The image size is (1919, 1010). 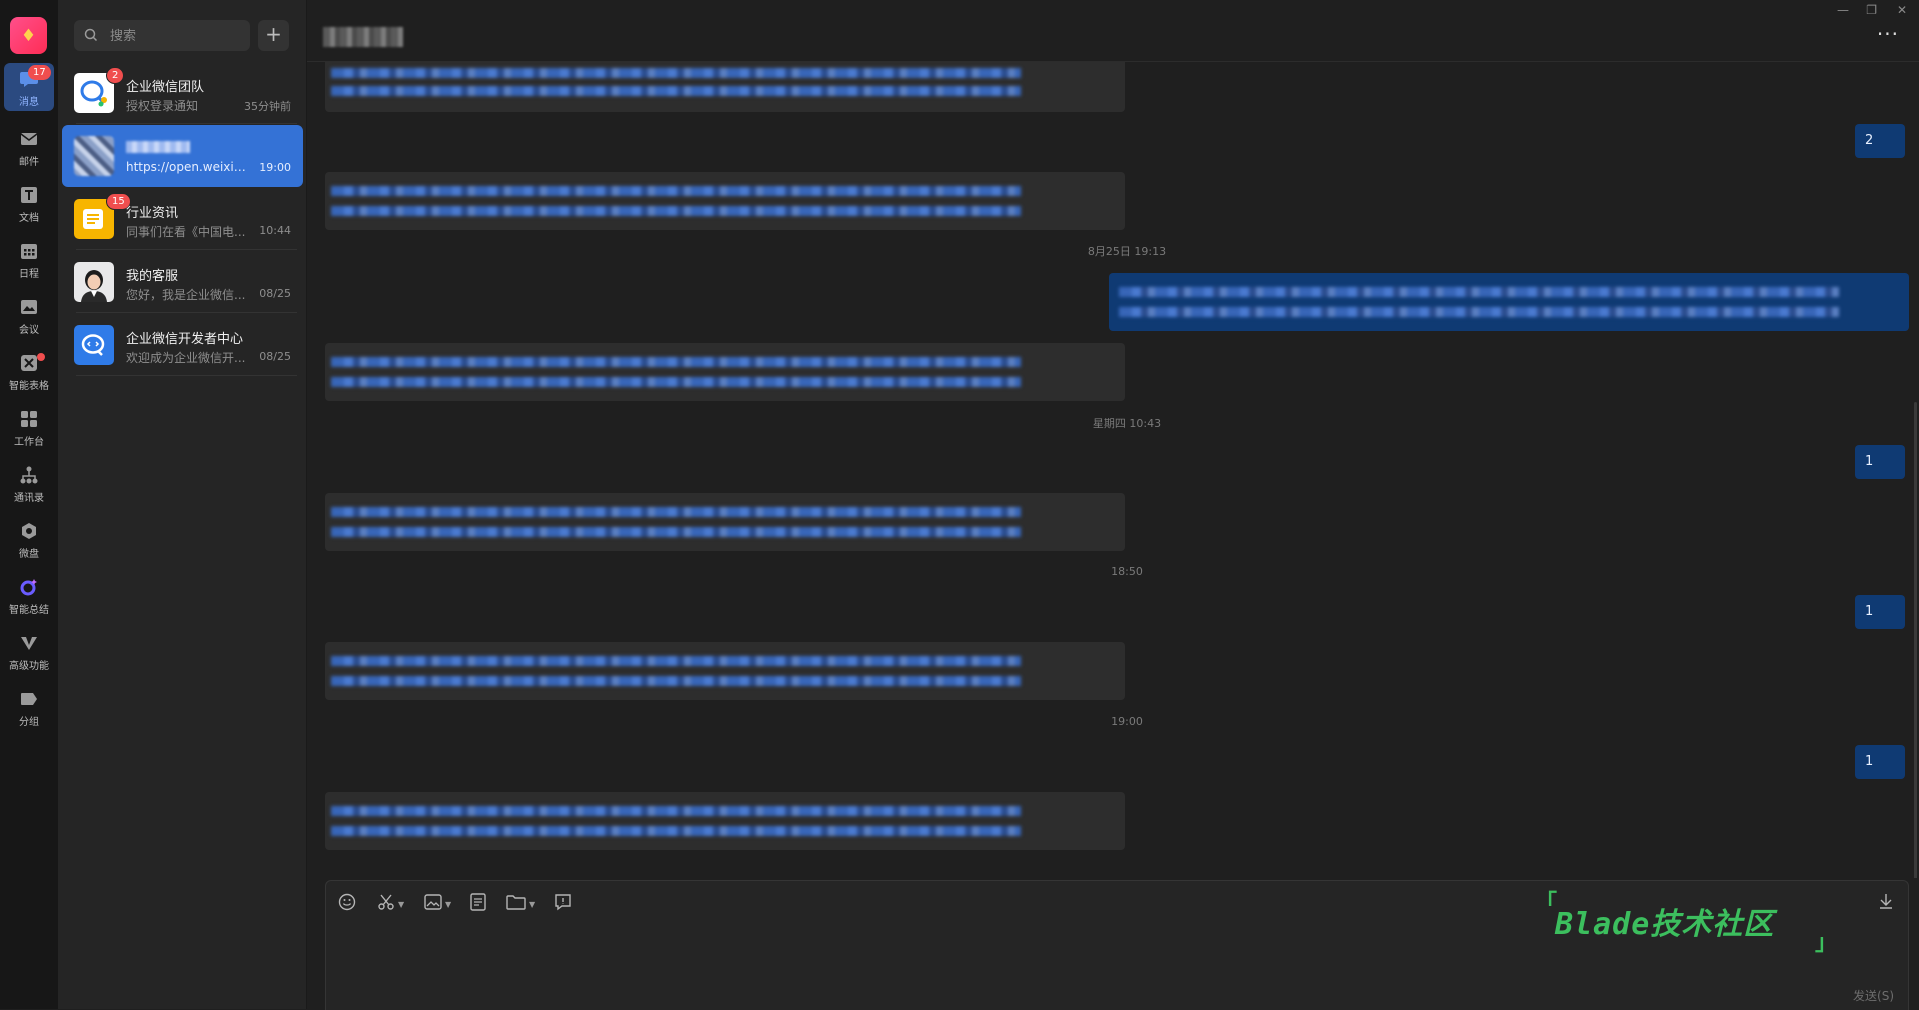 I want to click on emoji-icon, so click(x=347, y=904).